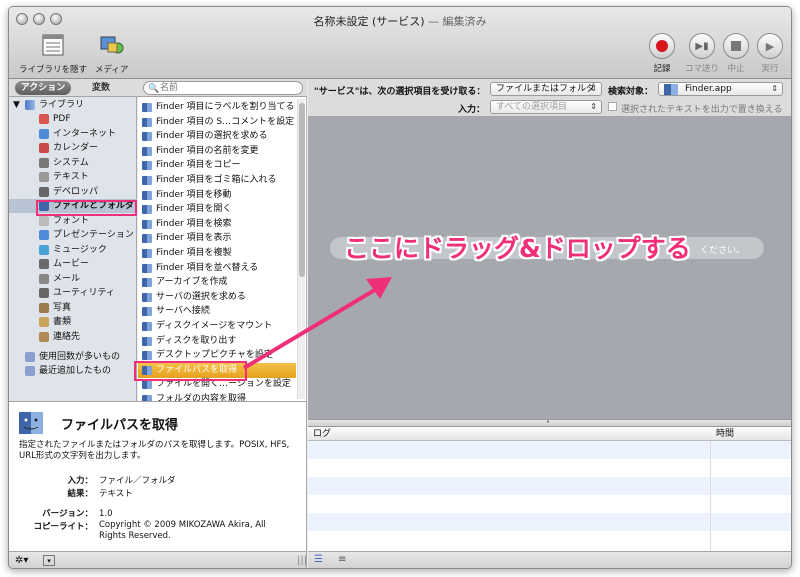 The image size is (800, 577). I want to click on input-row: 入力： ファイル／フォルダ, so click(121, 481).